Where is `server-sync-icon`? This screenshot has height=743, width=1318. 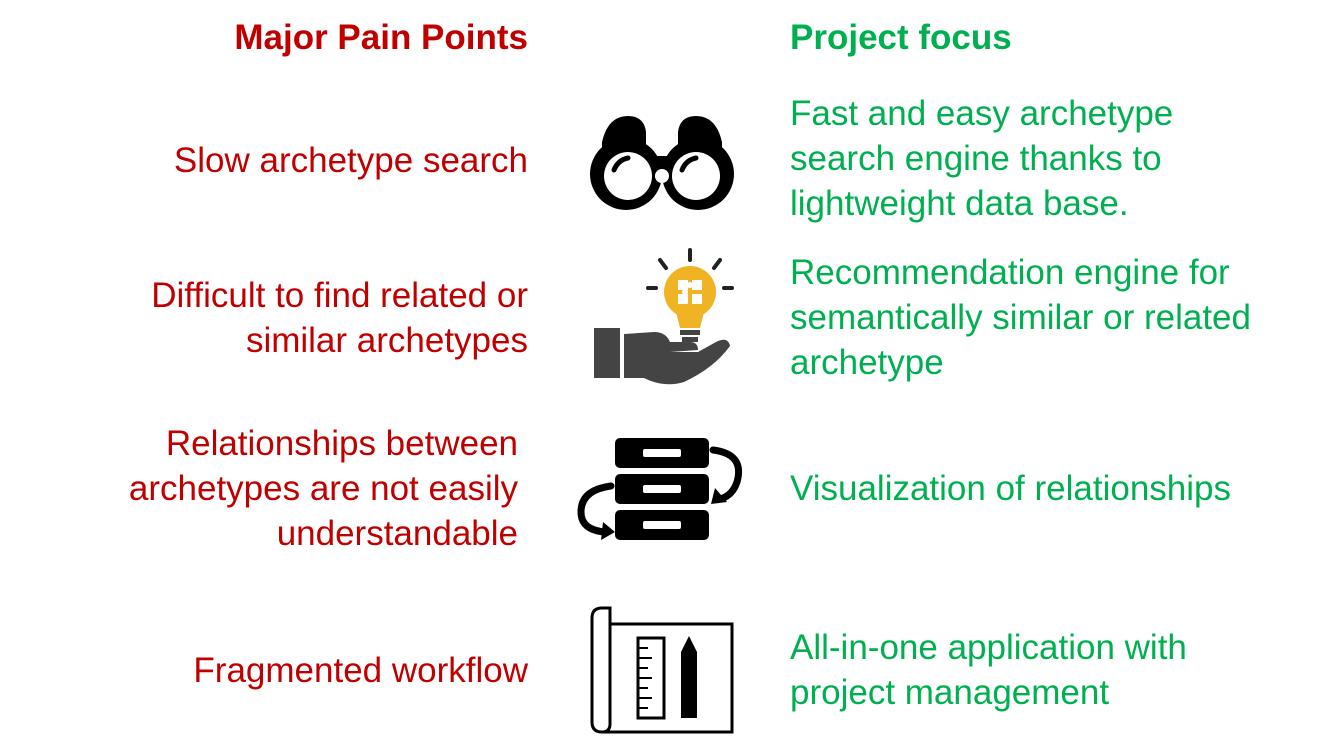
server-sync-icon is located at coordinates (663, 491).